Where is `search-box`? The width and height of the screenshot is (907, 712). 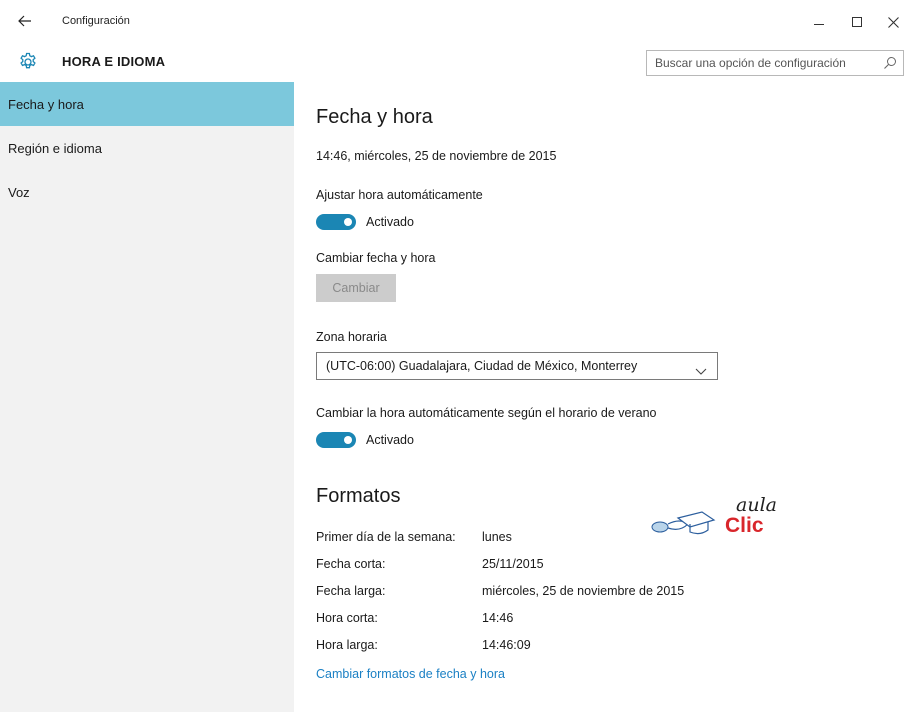 search-box is located at coordinates (775, 63).